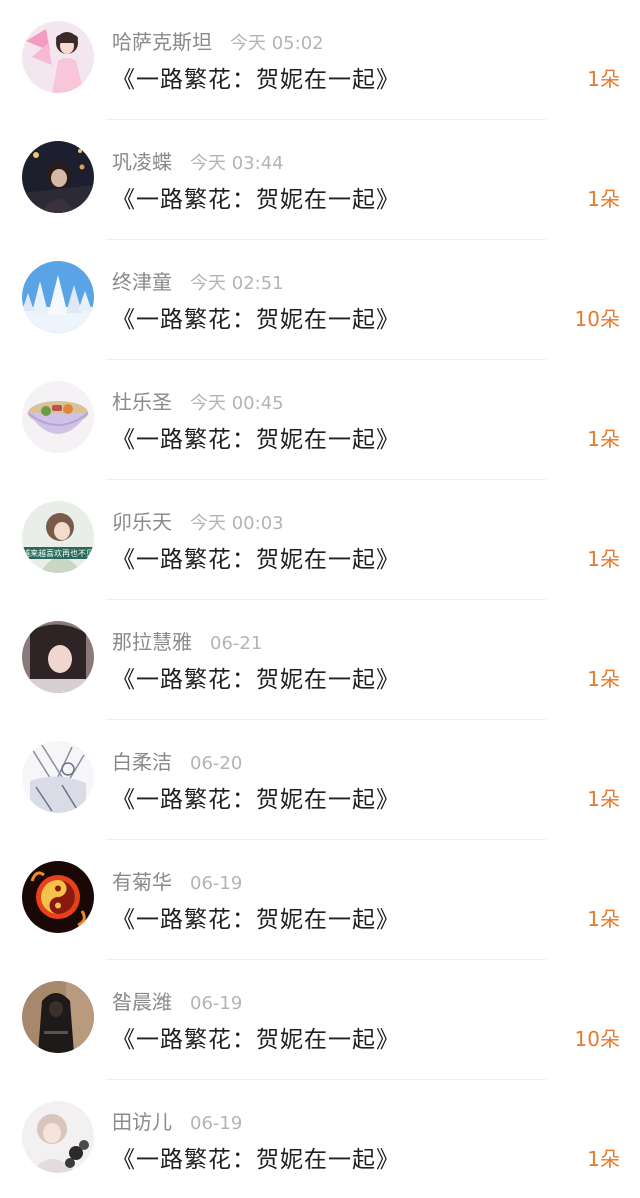  What do you see at coordinates (177, 880) in the screenshot?
I see `item-meta: 有菊华 06-19` at bounding box center [177, 880].